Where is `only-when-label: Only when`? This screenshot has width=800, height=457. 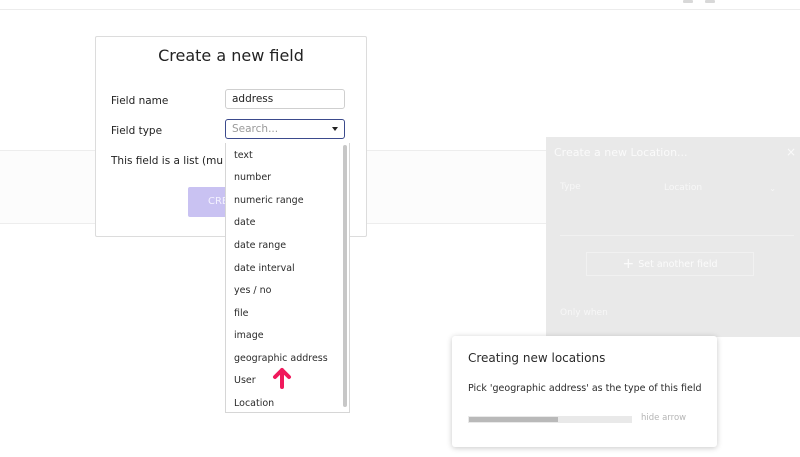 only-when-label: Only when is located at coordinates (584, 313).